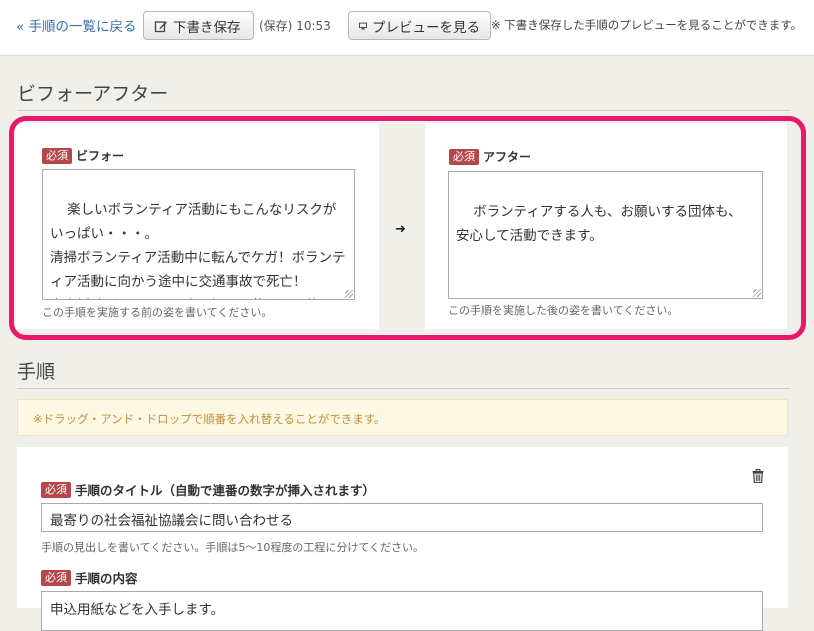  Describe the element at coordinates (402, 417) in the screenshot. I see `drag-drop-notice: ※ドラッグ・アンド・ドロップで順番を入れ替えることができます。` at that location.